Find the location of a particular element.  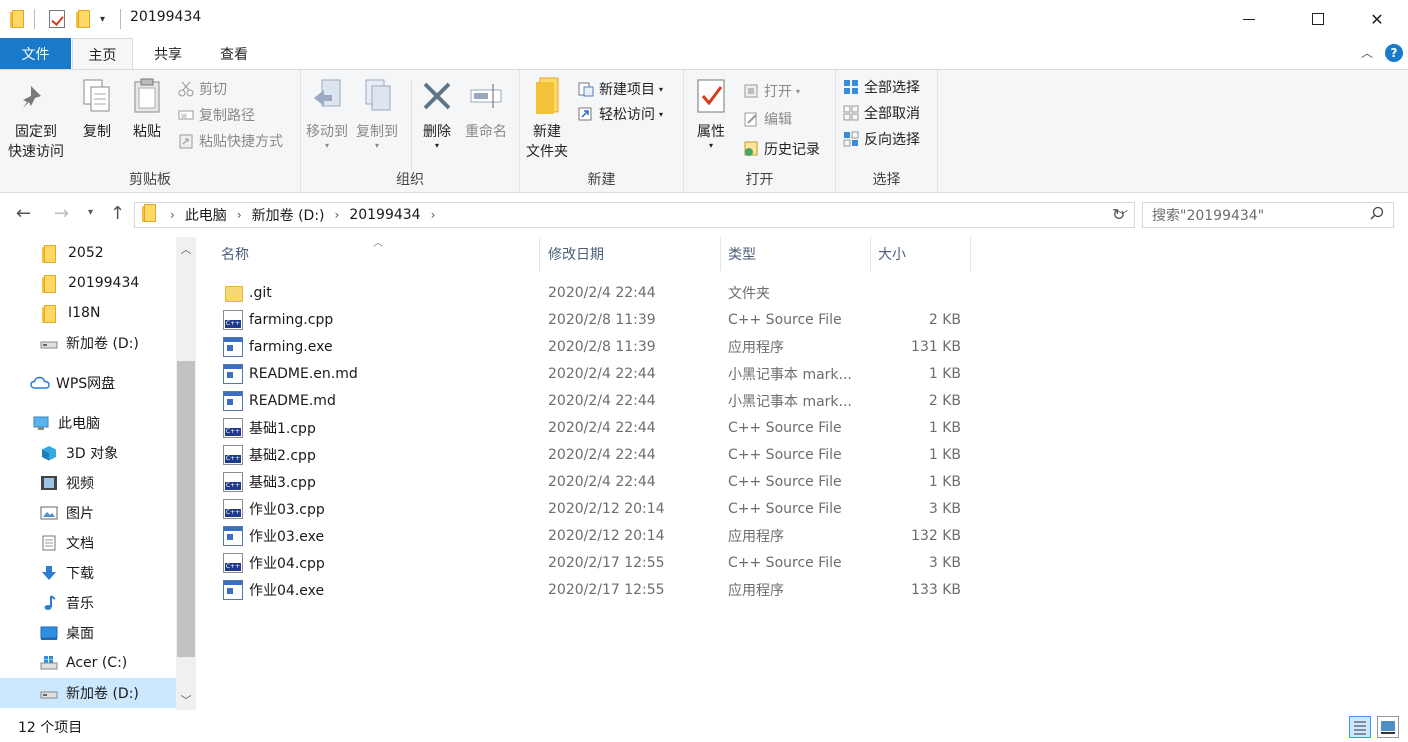

maximize-button is located at coordinates (1318, 19).